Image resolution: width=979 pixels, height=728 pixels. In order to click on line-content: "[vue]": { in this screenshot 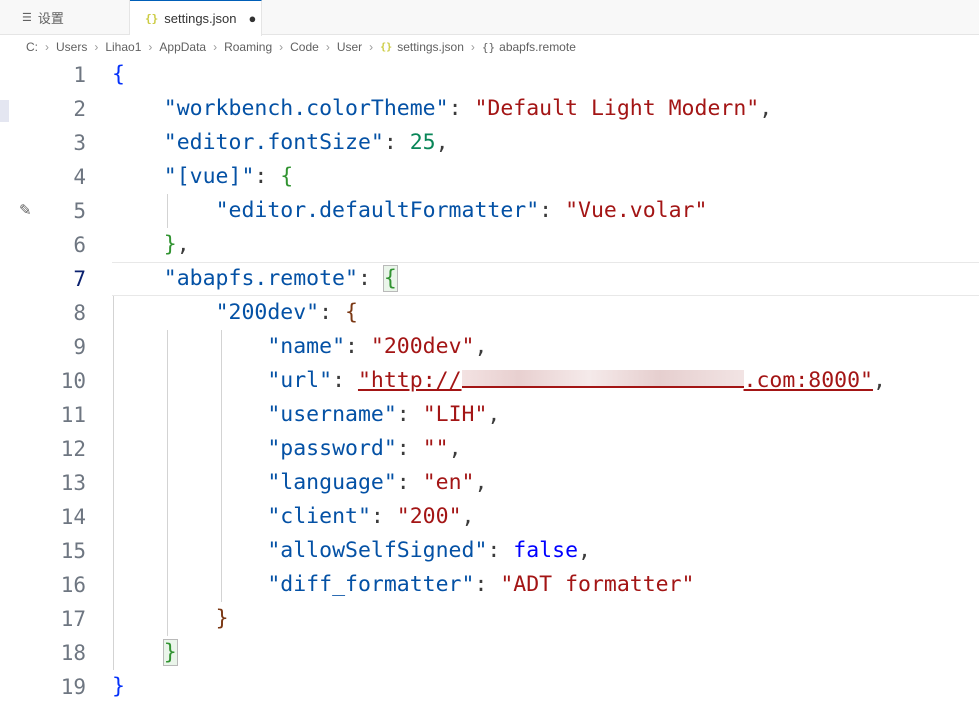, I will do `click(228, 176)`.